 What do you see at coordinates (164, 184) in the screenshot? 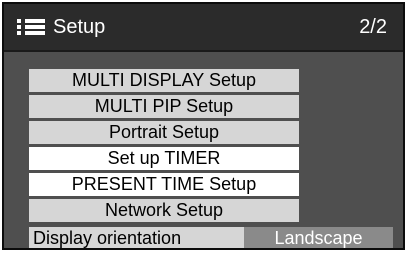
I see `menu-item-present-time-setup: PRESENT TIME Setup` at bounding box center [164, 184].